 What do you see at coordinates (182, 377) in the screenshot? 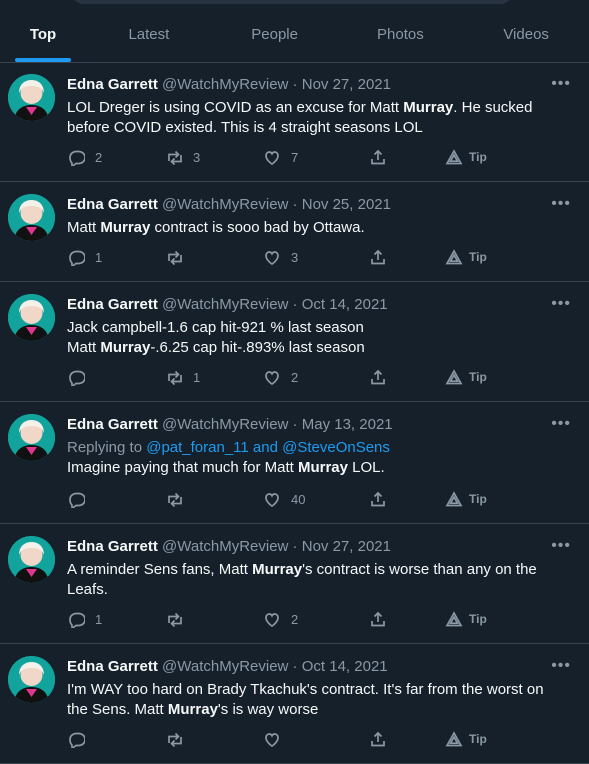
I see `retweet-button: 1` at bounding box center [182, 377].